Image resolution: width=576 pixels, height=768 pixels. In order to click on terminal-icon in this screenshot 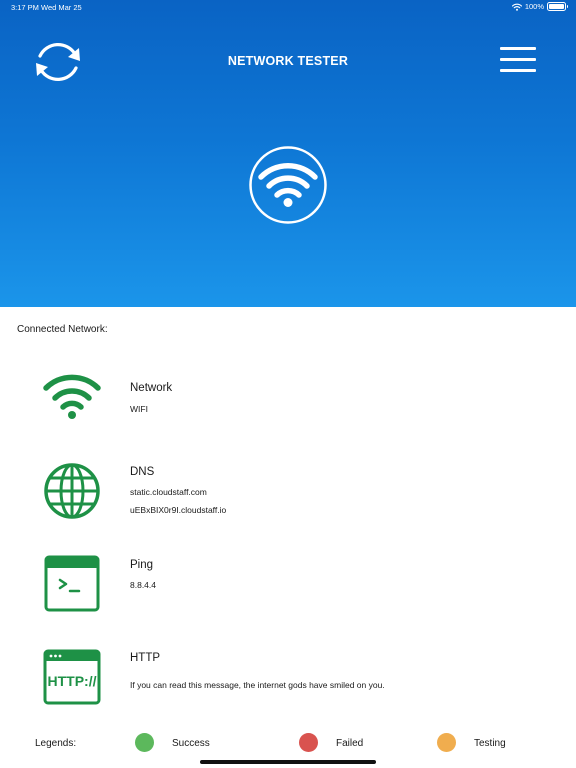, I will do `click(72, 583)`.